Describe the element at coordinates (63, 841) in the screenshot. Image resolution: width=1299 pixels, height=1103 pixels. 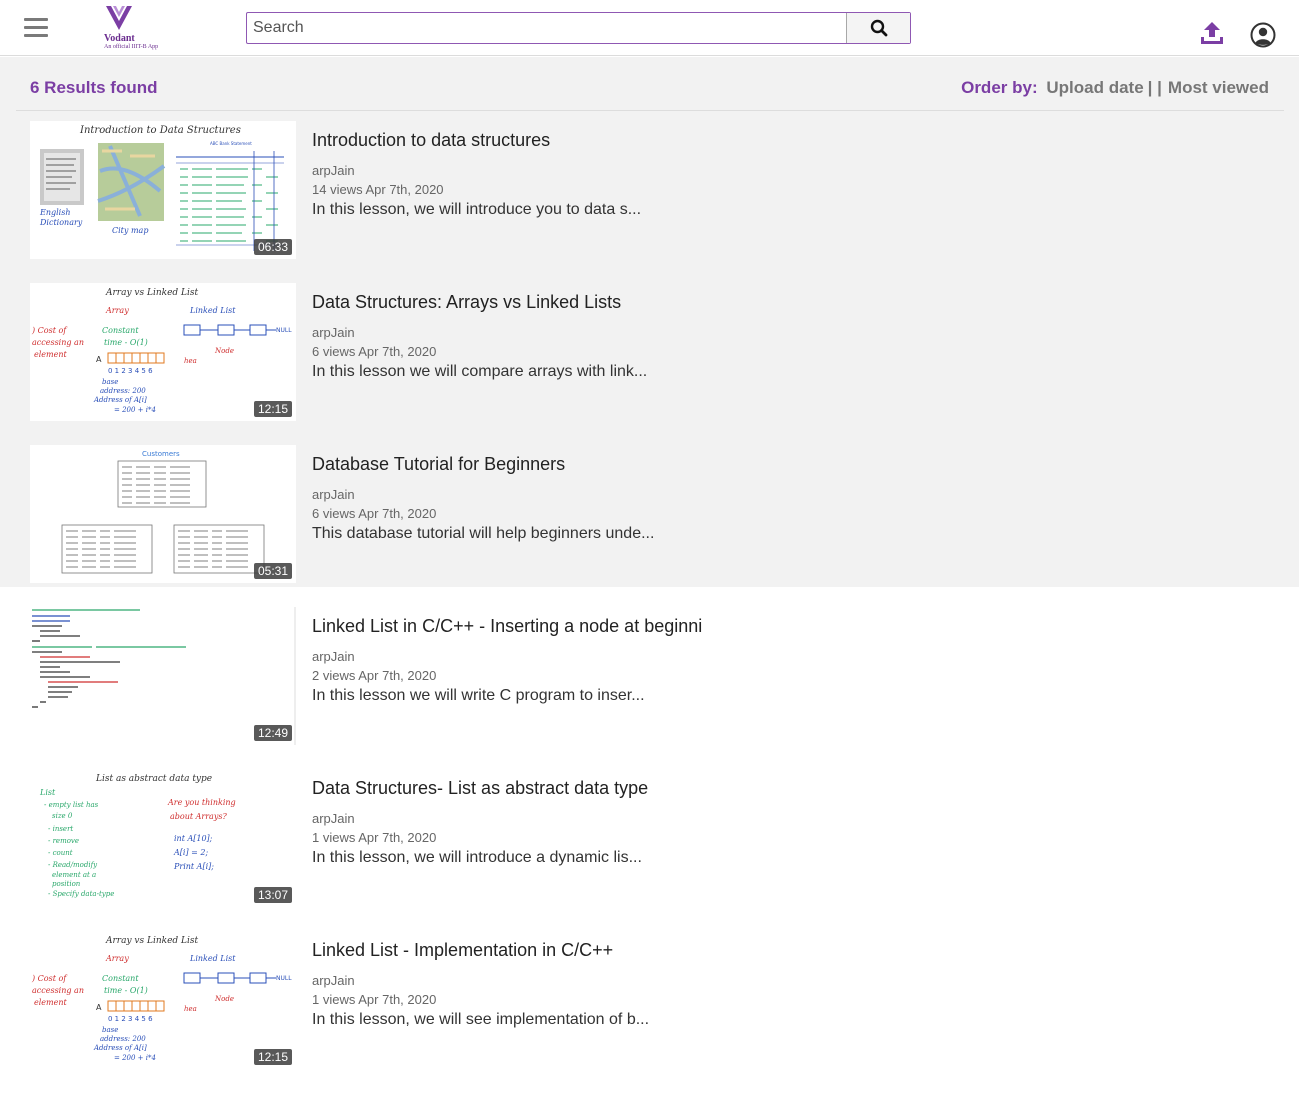
I see `svg-text: - remove` at that location.